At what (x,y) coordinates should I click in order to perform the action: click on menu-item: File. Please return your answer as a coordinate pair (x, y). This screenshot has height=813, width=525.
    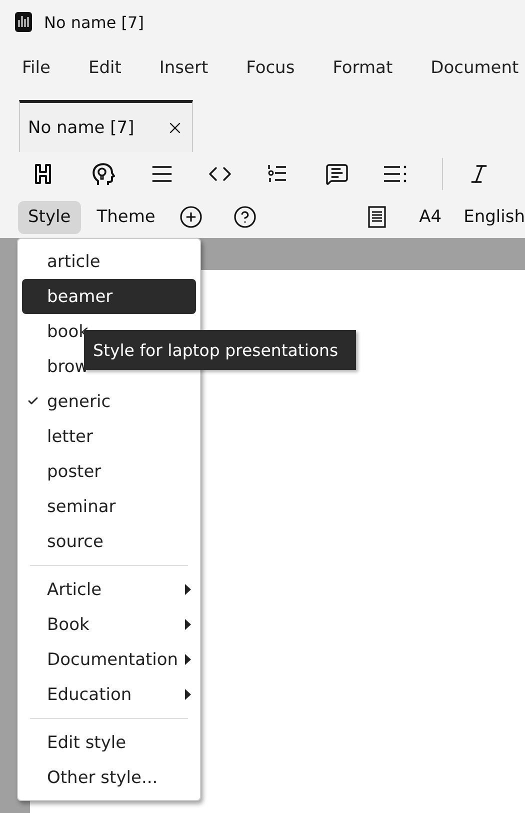
    Looking at the image, I should click on (36, 68).